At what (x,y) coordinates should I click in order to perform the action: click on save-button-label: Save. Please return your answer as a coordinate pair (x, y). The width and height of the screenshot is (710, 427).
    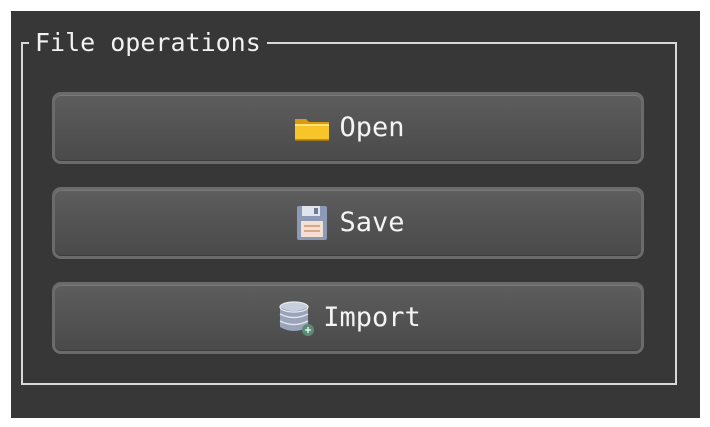
    Looking at the image, I should click on (372, 222).